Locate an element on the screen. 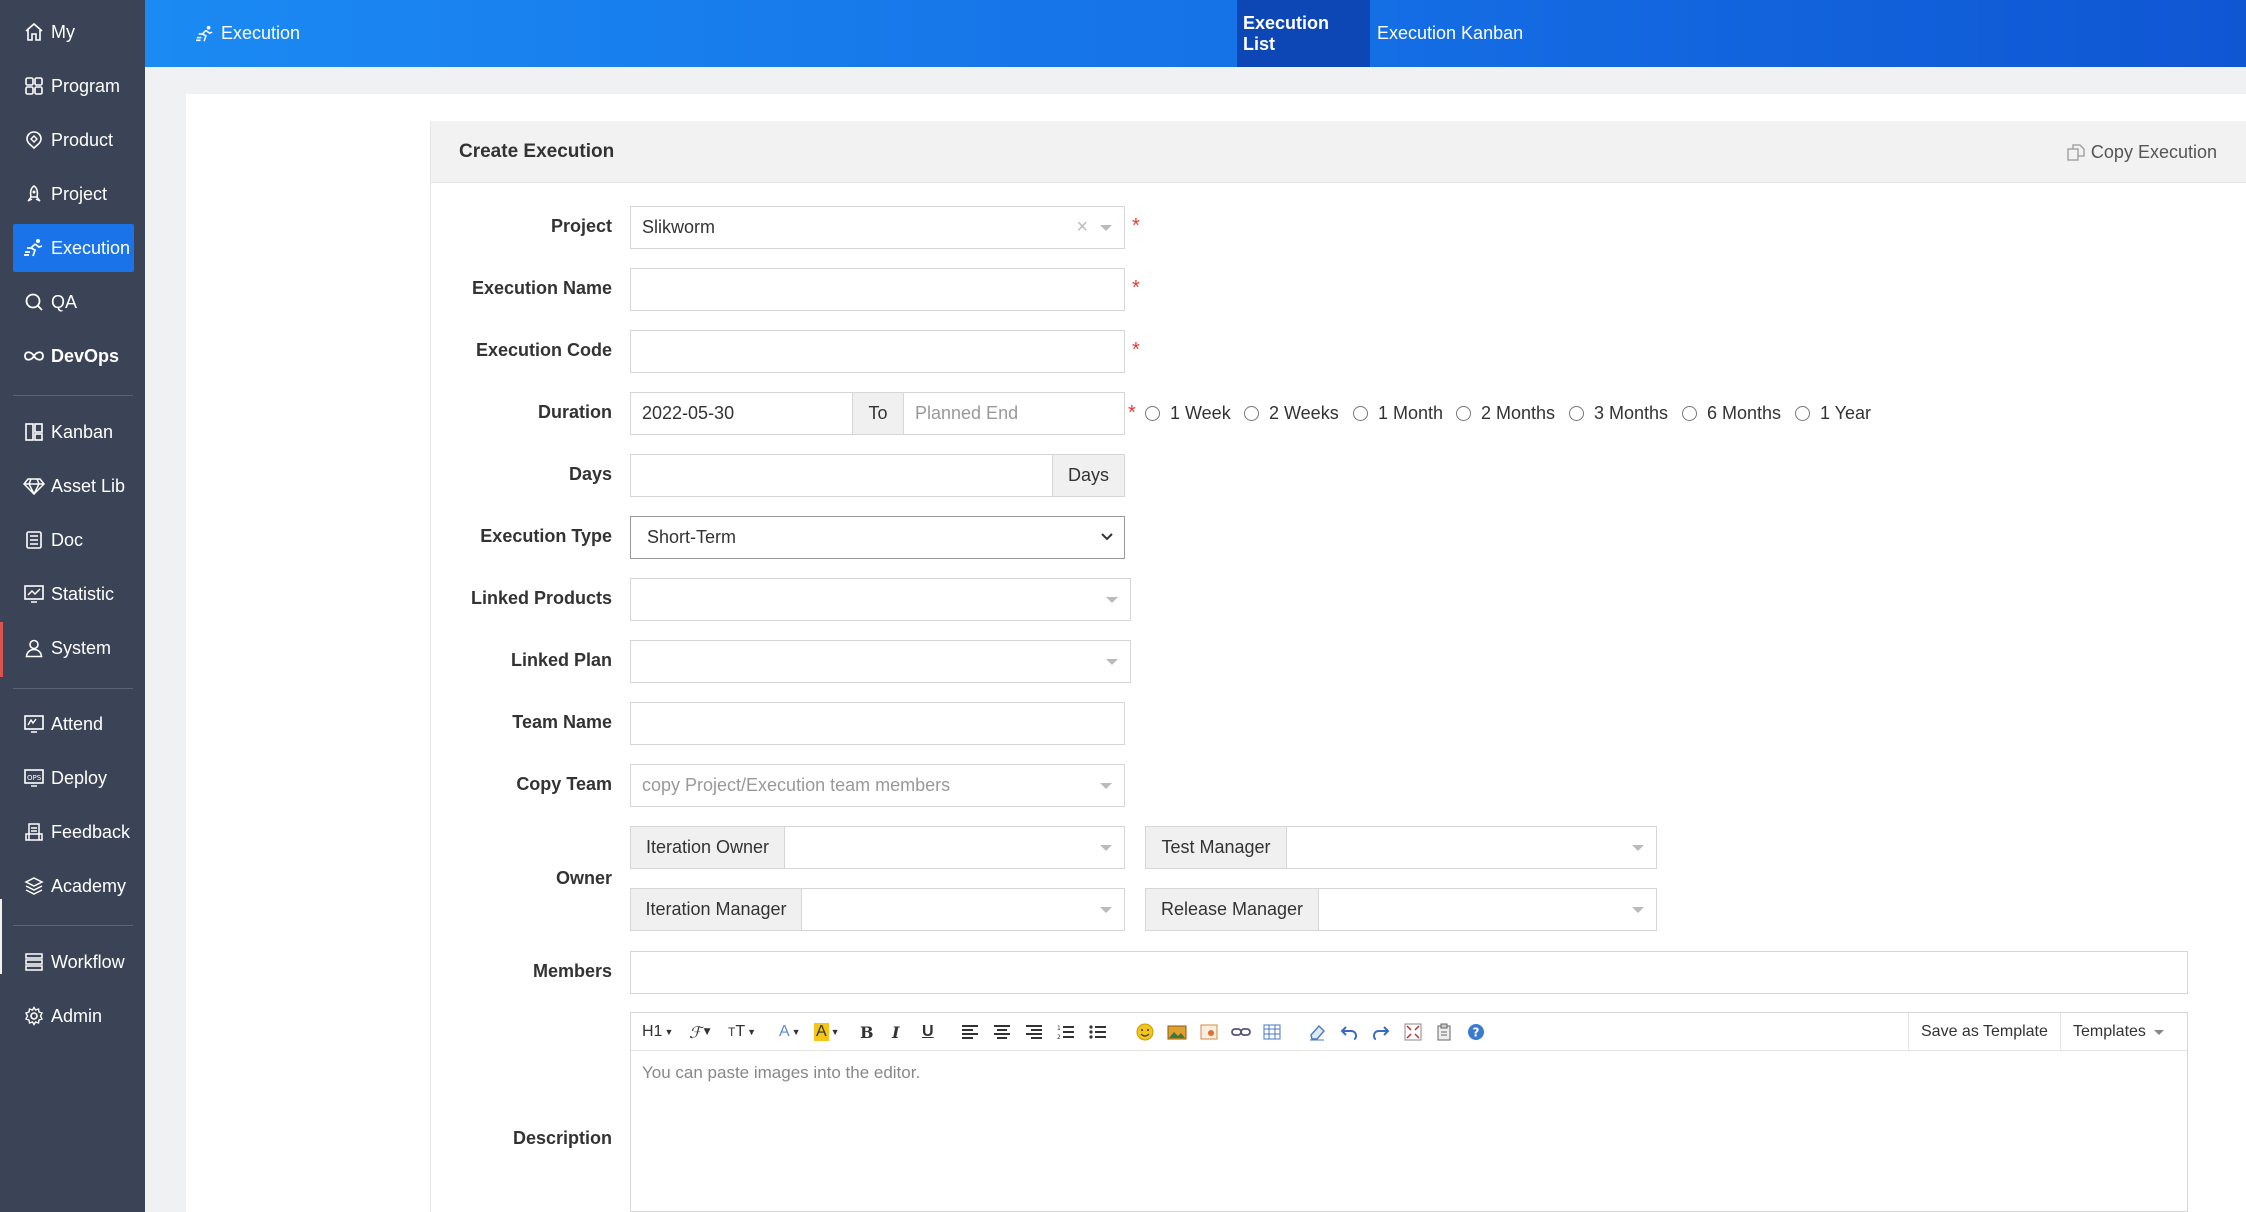 The height and width of the screenshot is (1212, 2246). linked-products-select is located at coordinates (880, 599).